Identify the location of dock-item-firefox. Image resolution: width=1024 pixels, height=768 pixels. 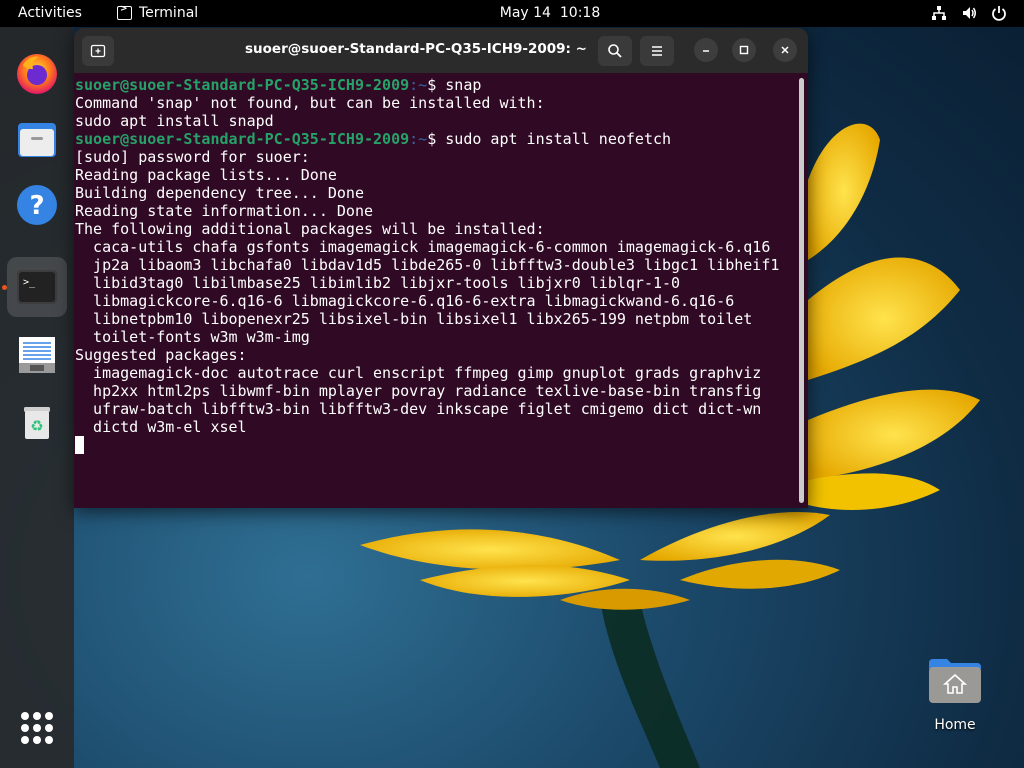
(37, 73).